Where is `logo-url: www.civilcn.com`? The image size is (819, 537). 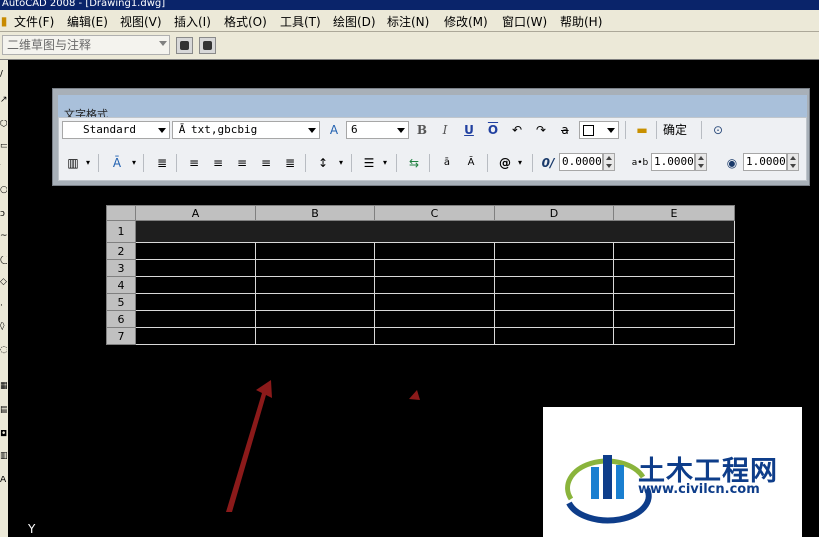
logo-url: www.civilcn.com is located at coordinates (699, 489).